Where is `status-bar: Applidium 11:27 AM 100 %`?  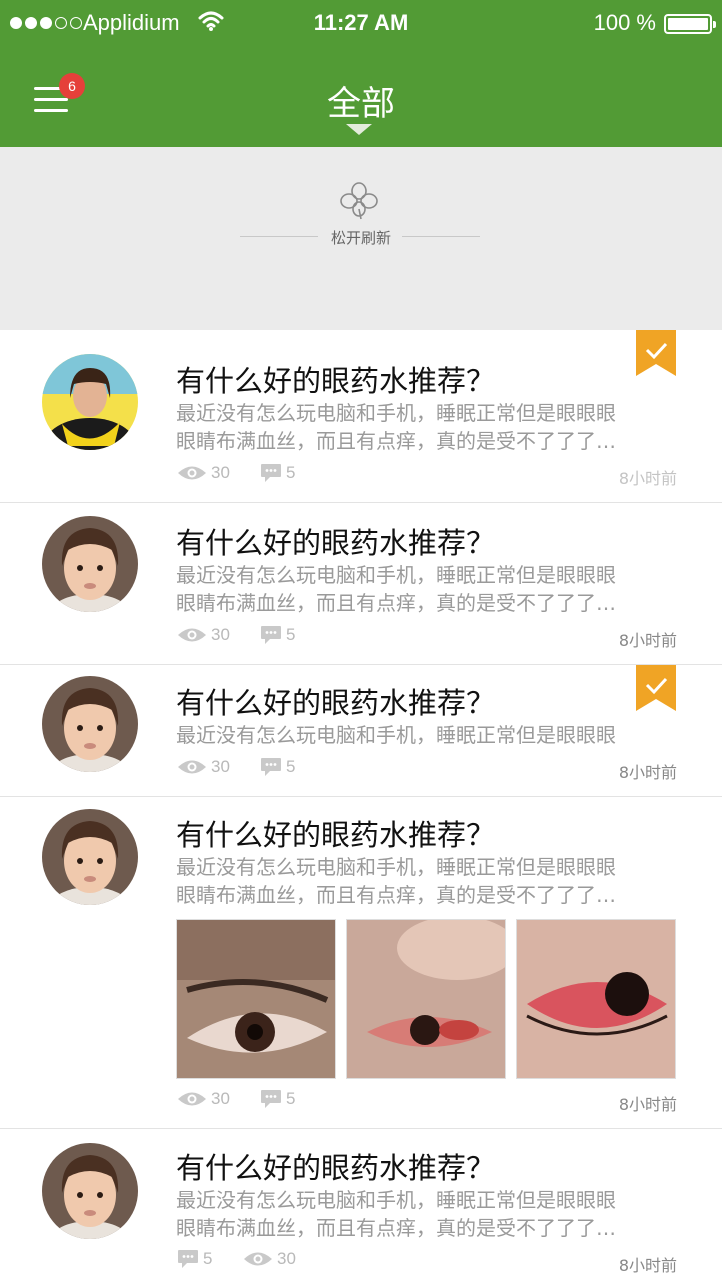 status-bar: Applidium 11:27 AM 100 % is located at coordinates (361, 24).